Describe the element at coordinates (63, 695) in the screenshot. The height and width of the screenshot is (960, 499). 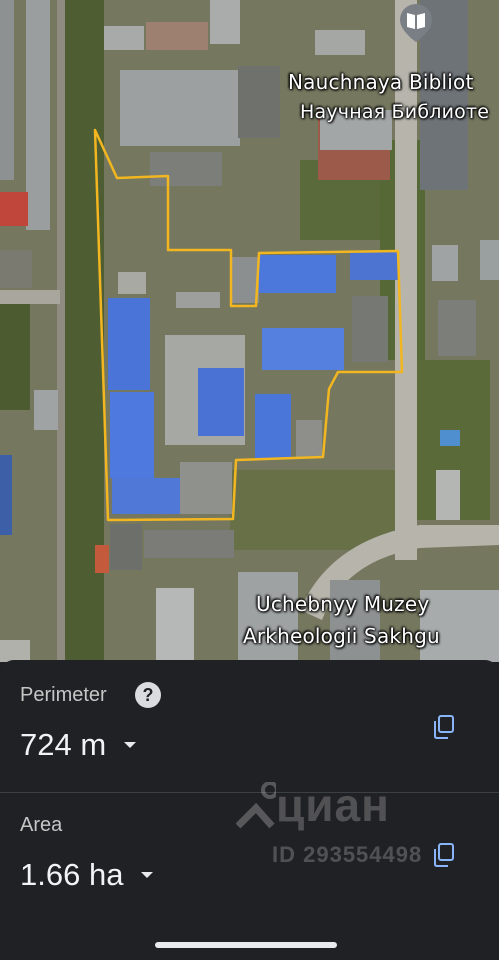
I see `perimeter-label: Perimeter` at that location.